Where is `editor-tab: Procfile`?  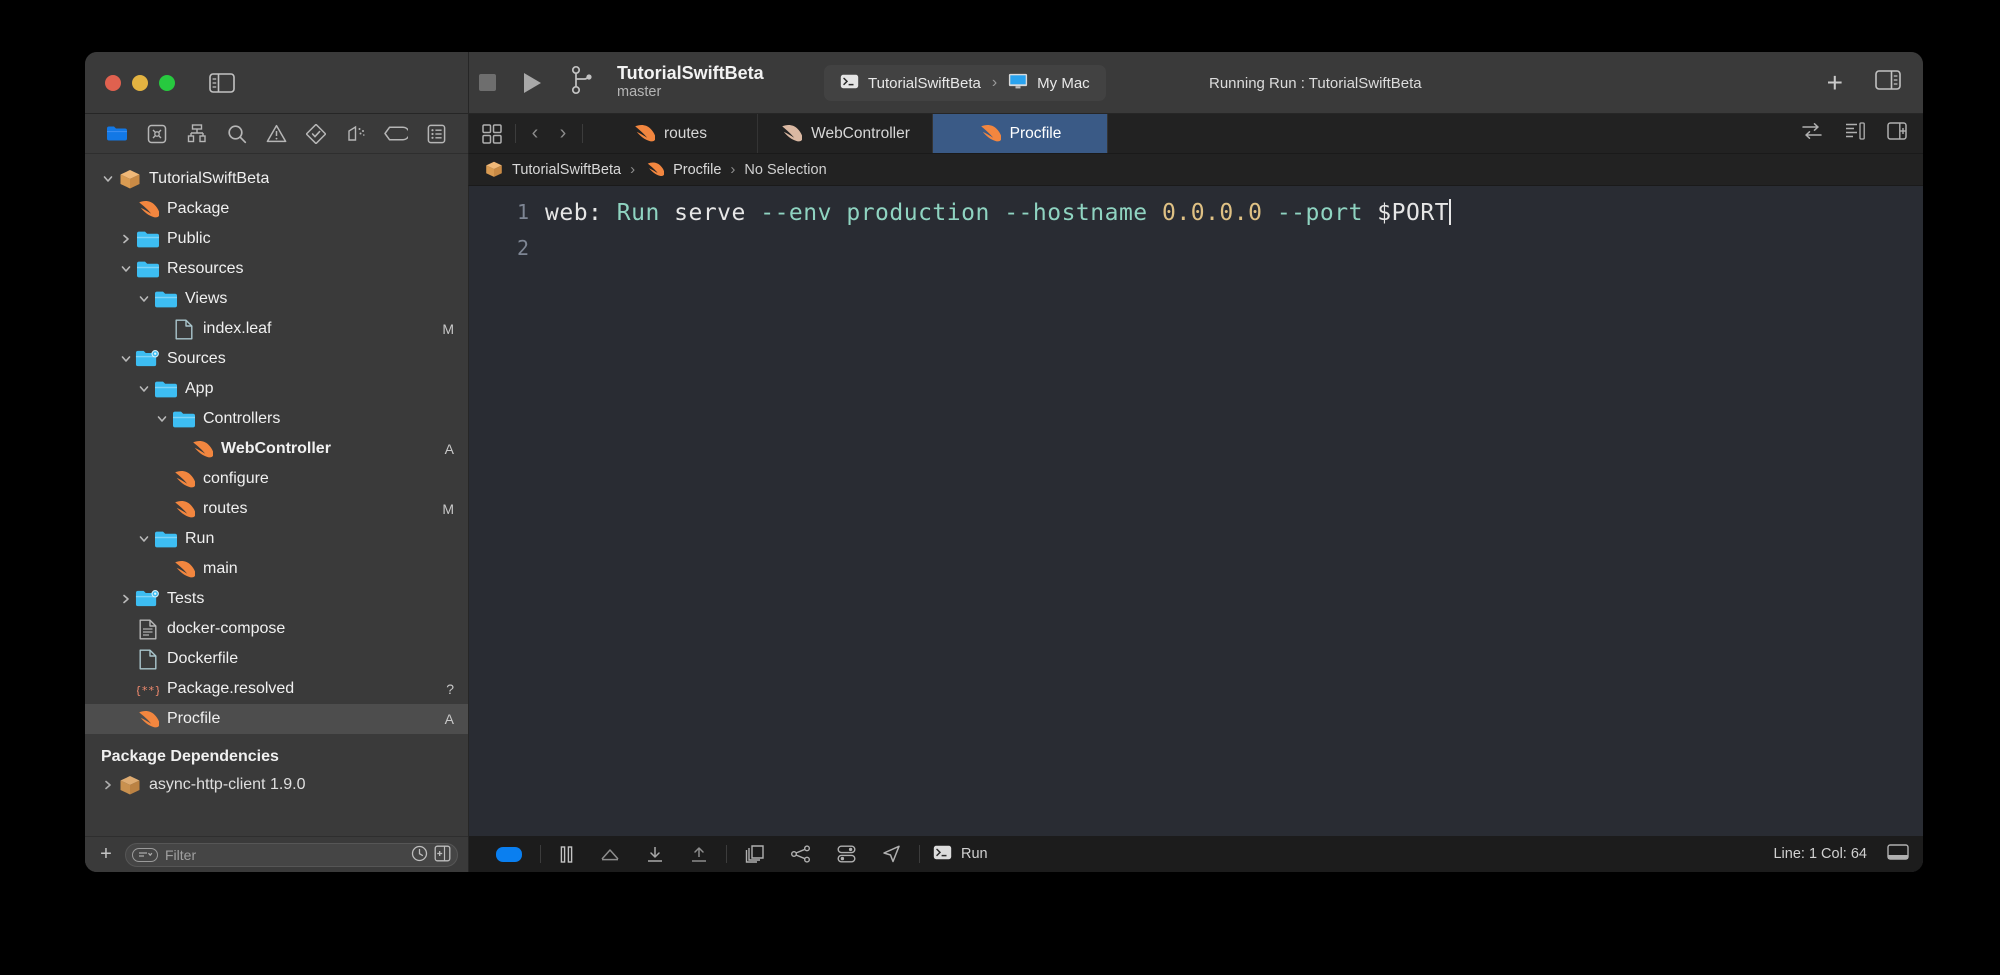
editor-tab: Procfile is located at coordinates (1020, 133).